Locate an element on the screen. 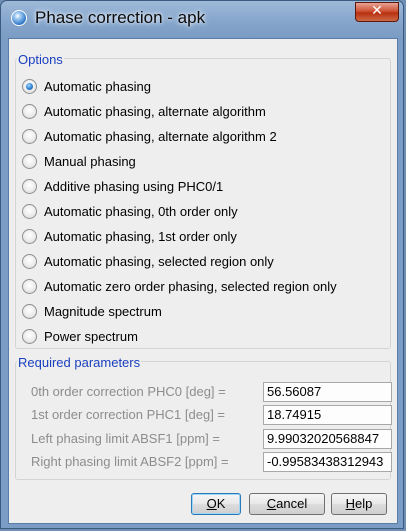 Image resolution: width=406 pixels, height=531 pixels. app-icon is located at coordinates (19, 18).